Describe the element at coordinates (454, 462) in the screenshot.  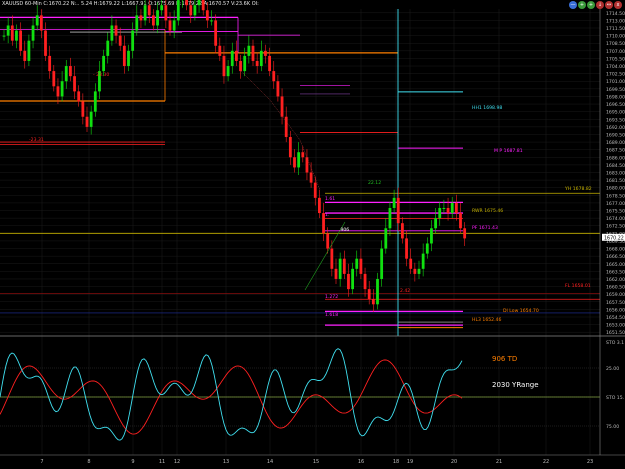
I see `time-axis-label: 20` at that location.